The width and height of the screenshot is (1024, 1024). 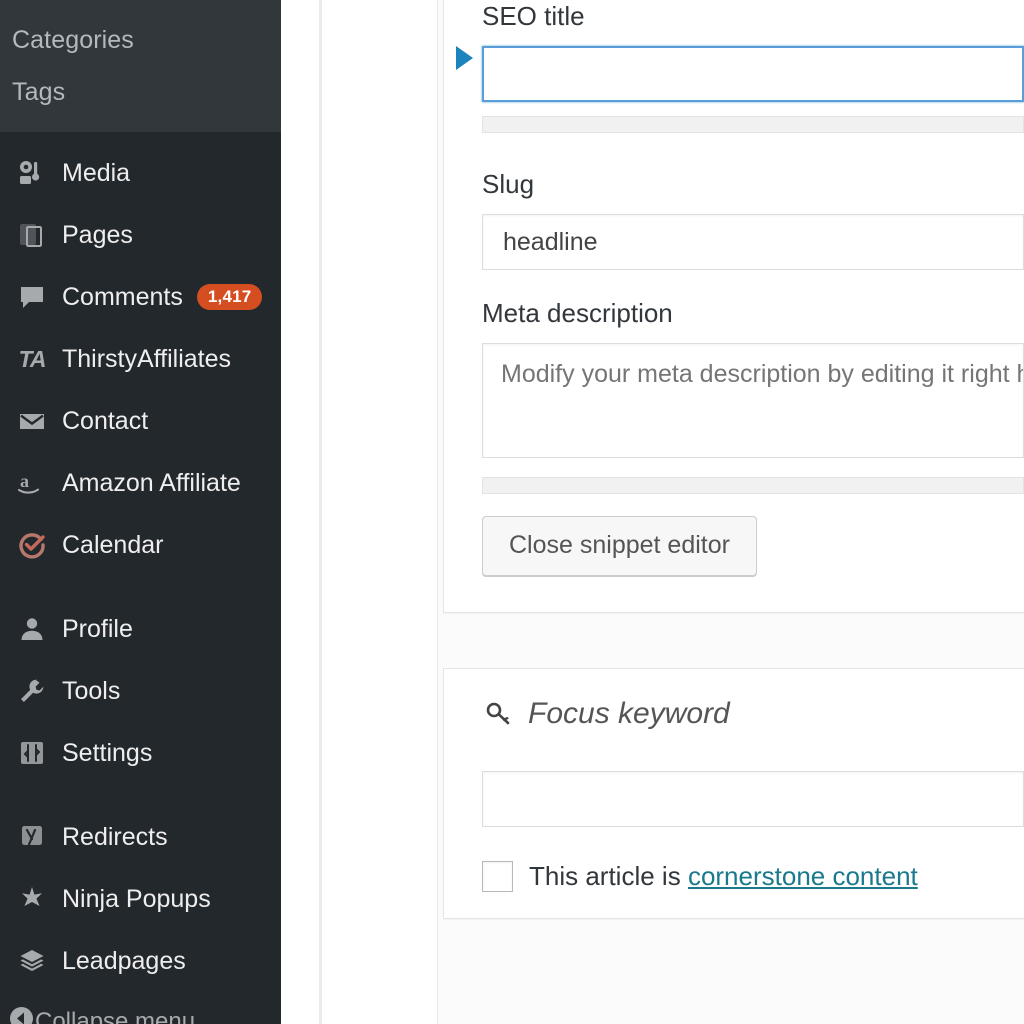 I want to click on sidebar-item-calendar: Calendar, so click(x=140, y=545).